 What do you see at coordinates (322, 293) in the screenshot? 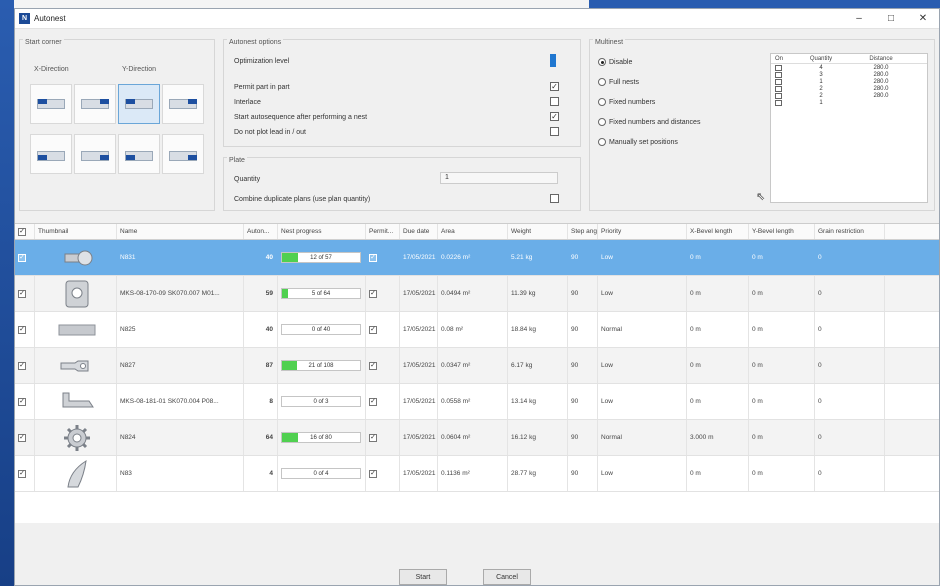
I see `cell-nest-progress: 5 of 64` at bounding box center [322, 293].